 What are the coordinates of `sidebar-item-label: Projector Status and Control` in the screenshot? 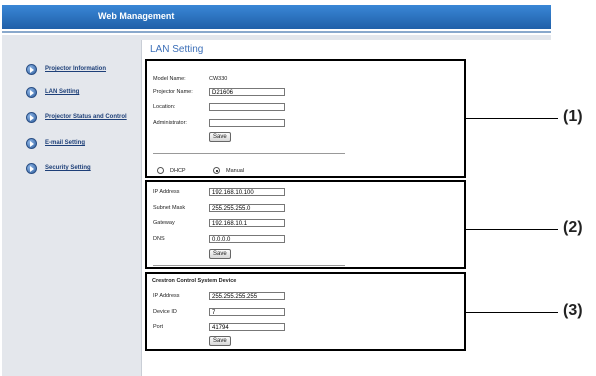 It's located at (86, 117).